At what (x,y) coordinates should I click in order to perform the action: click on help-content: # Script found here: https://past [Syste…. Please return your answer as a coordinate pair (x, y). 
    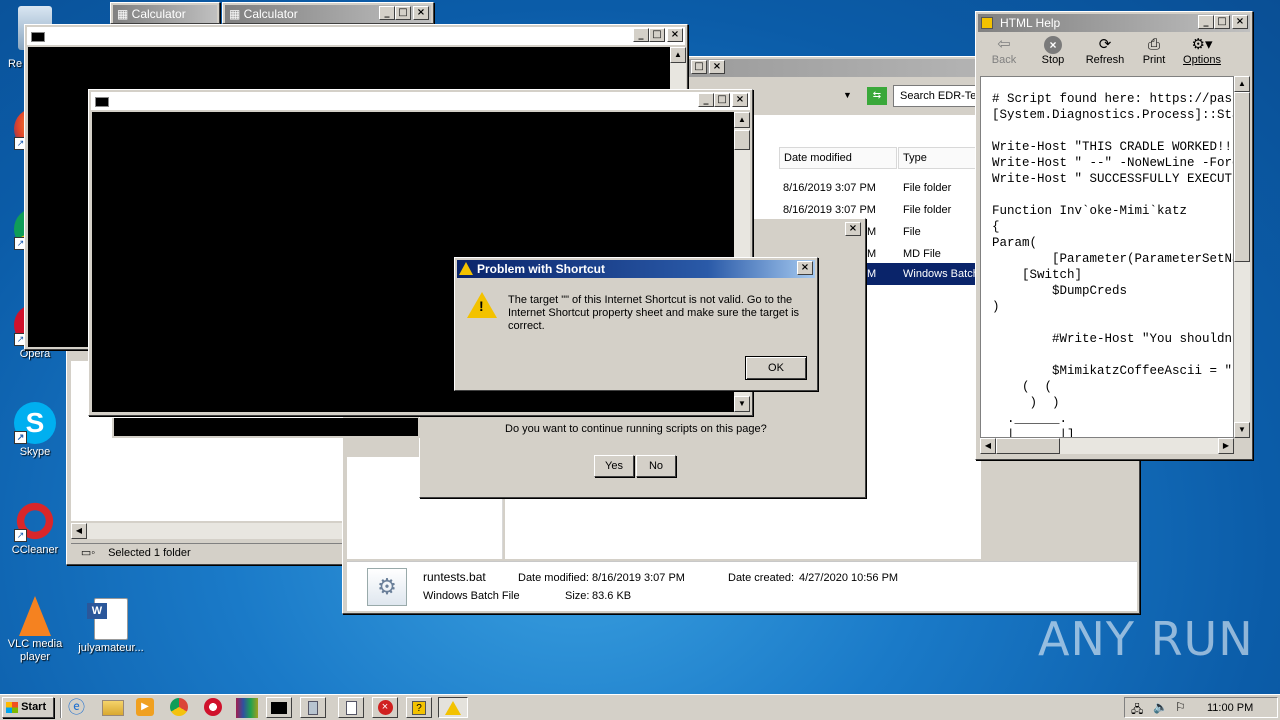
    Looking at the image, I should click on (1107, 257).